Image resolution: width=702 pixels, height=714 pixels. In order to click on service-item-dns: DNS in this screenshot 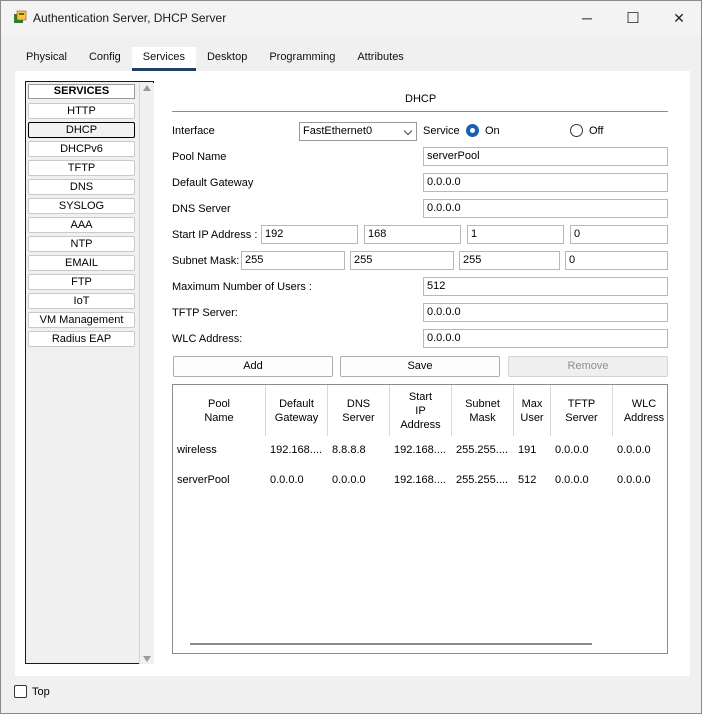, I will do `click(81, 187)`.